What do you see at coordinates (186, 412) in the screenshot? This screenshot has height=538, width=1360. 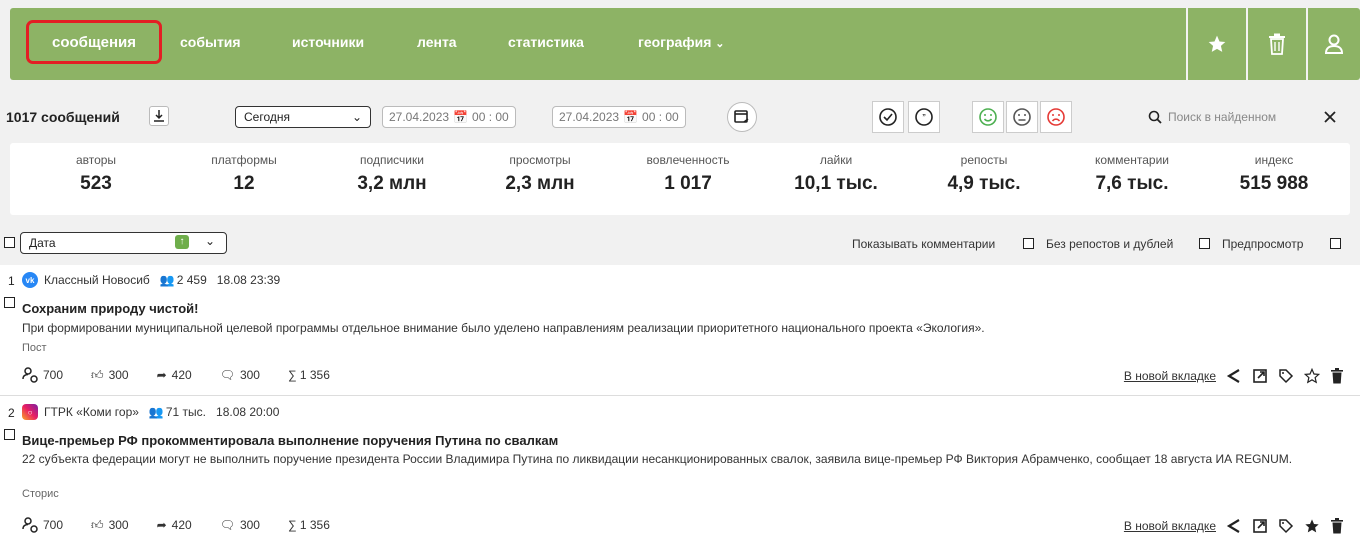 I see `audience-count: 71 тыс.` at bounding box center [186, 412].